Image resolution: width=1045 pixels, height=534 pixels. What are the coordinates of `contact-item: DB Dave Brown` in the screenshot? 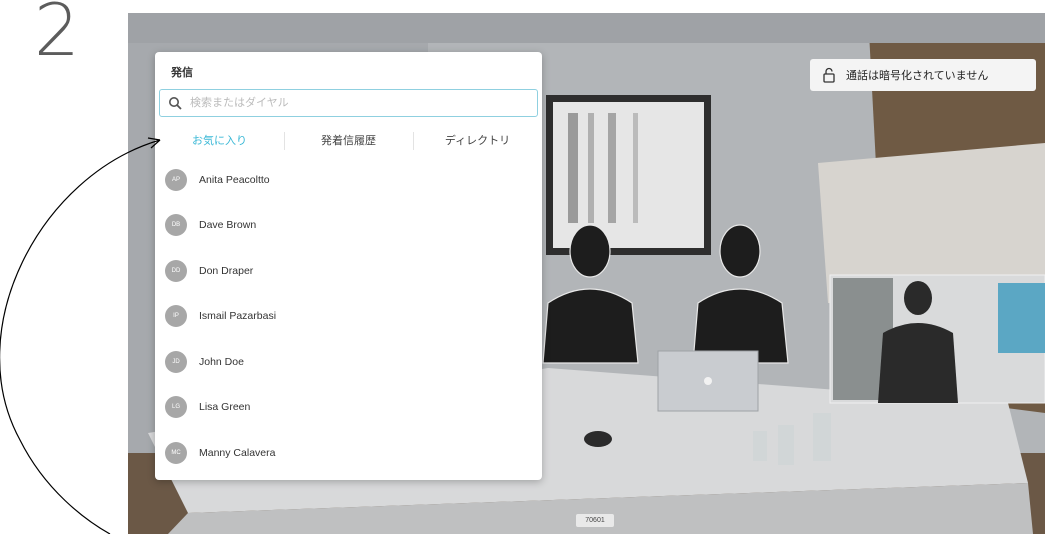 It's located at (348, 226).